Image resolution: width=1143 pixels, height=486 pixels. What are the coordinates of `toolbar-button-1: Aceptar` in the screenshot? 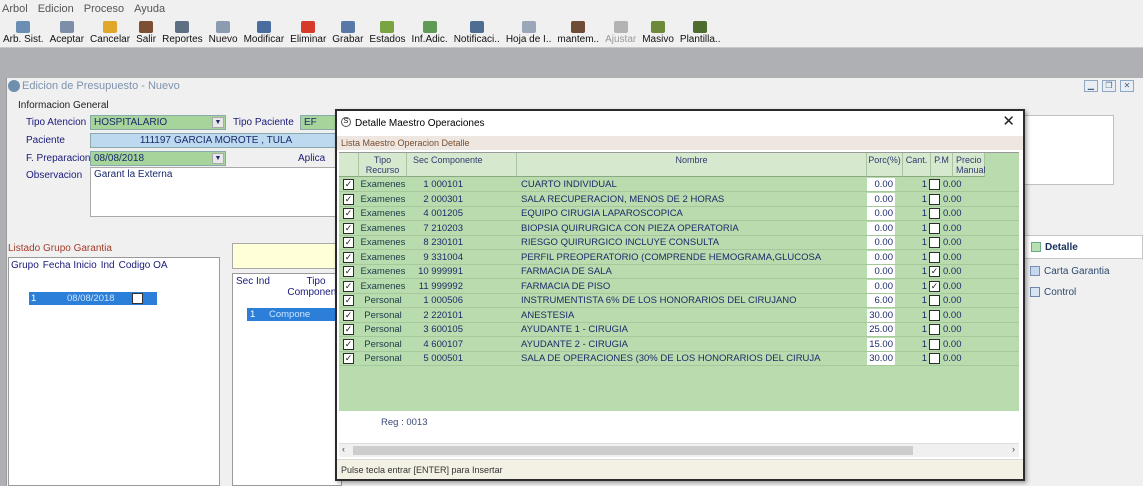 It's located at (67, 32).